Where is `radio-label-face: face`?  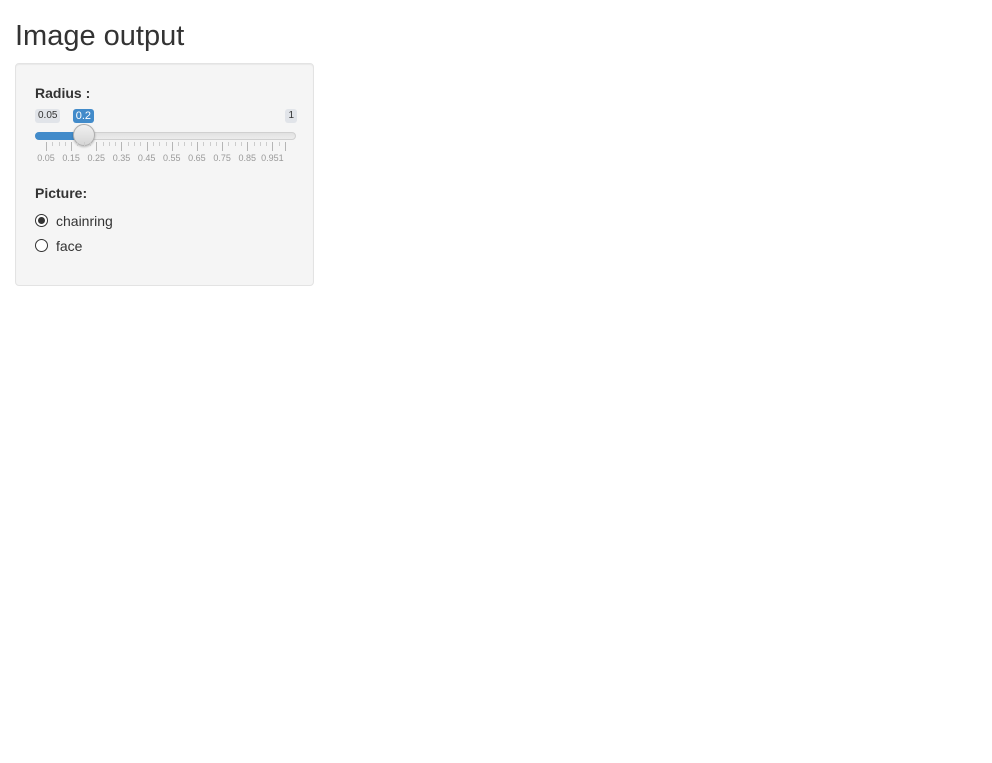
radio-label-face: face is located at coordinates (69, 245).